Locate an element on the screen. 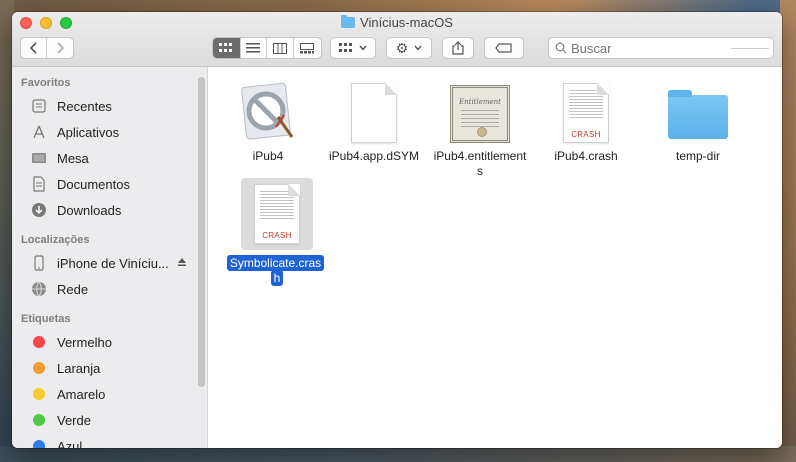 Image resolution: width=796 pixels, height=462 pixels. navigation-buttons is located at coordinates (47, 48).